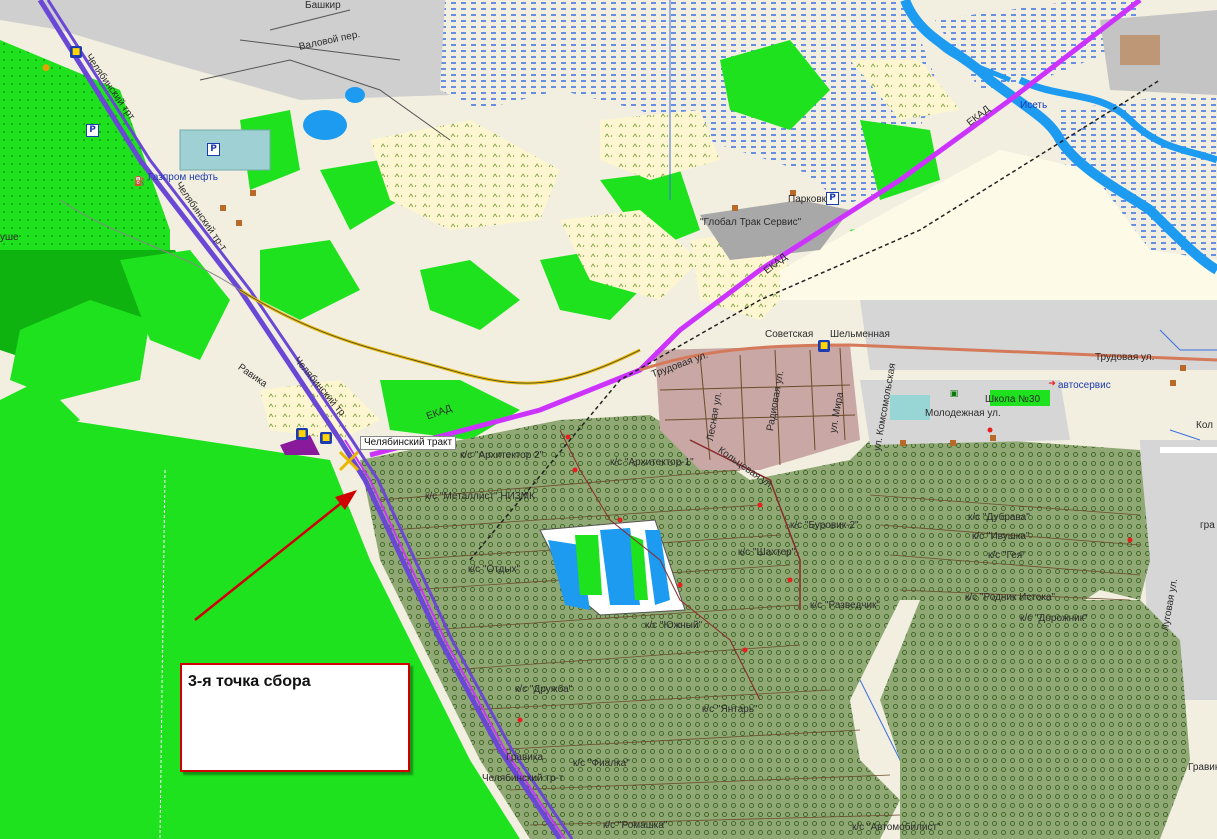  I want to click on garden-label: к/с "Архитектор 2", so click(502, 455).